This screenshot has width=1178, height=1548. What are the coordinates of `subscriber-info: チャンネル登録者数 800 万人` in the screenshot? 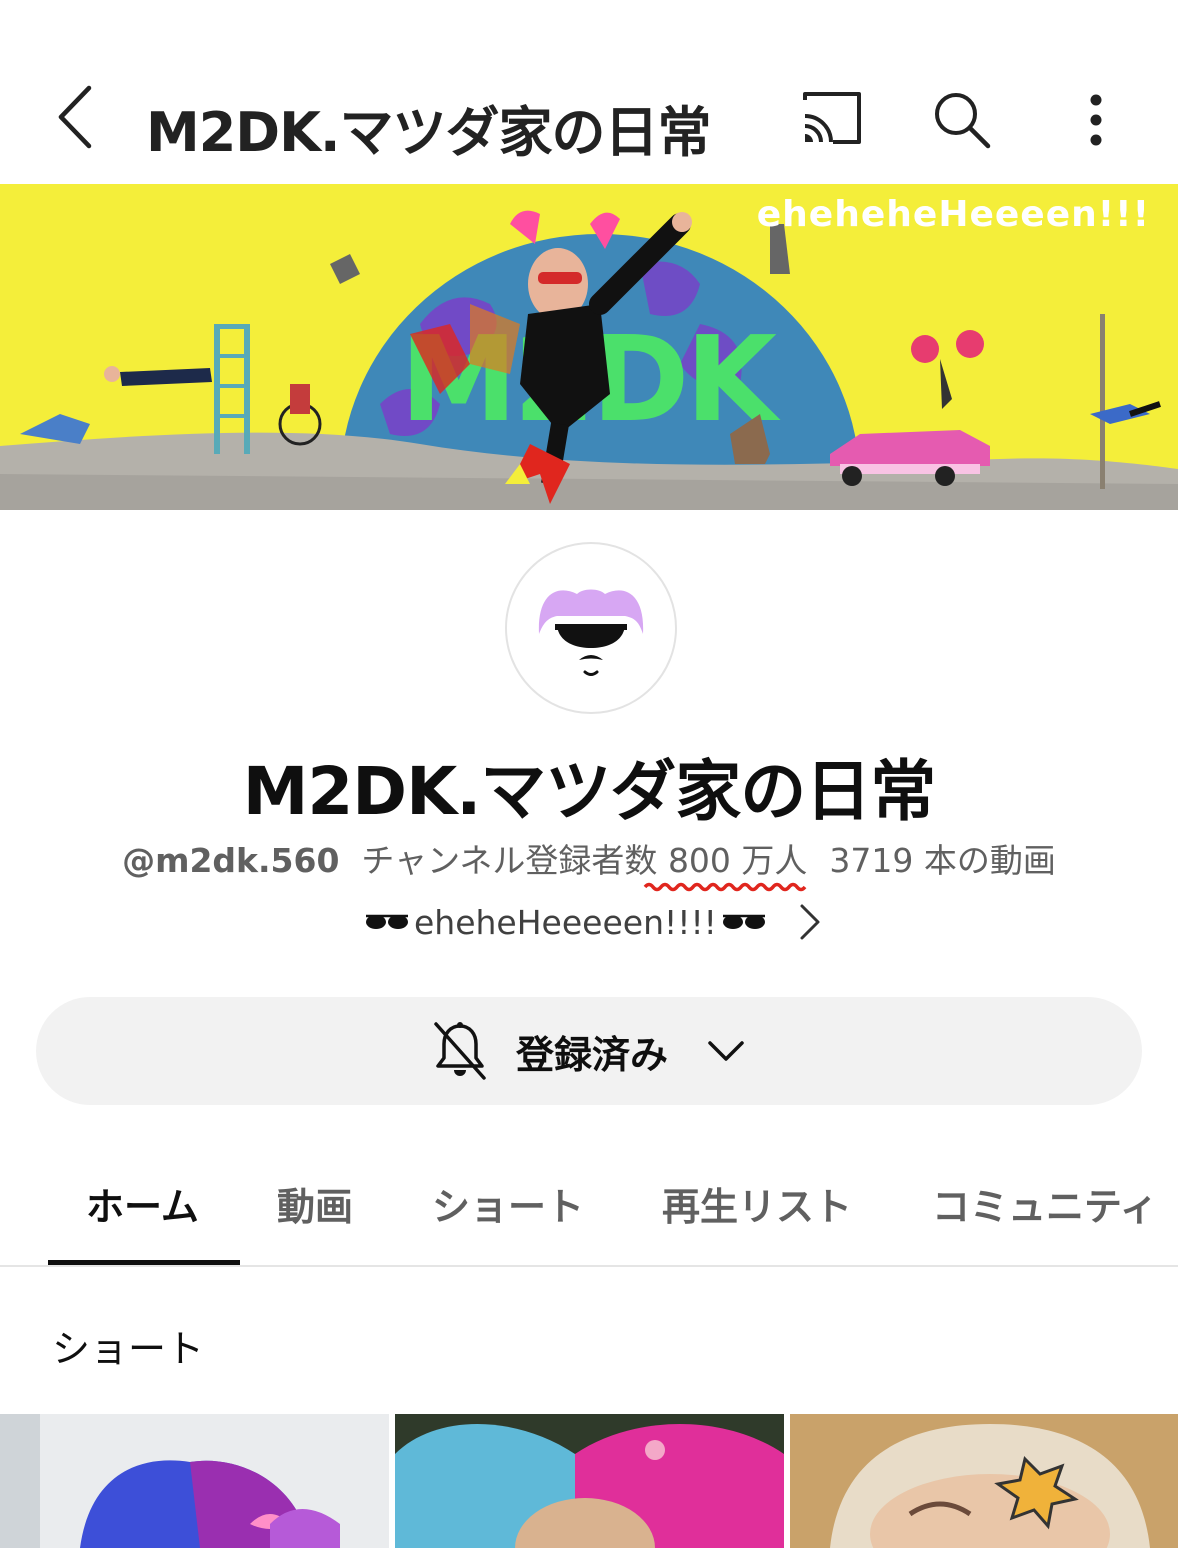 It's located at (584, 863).